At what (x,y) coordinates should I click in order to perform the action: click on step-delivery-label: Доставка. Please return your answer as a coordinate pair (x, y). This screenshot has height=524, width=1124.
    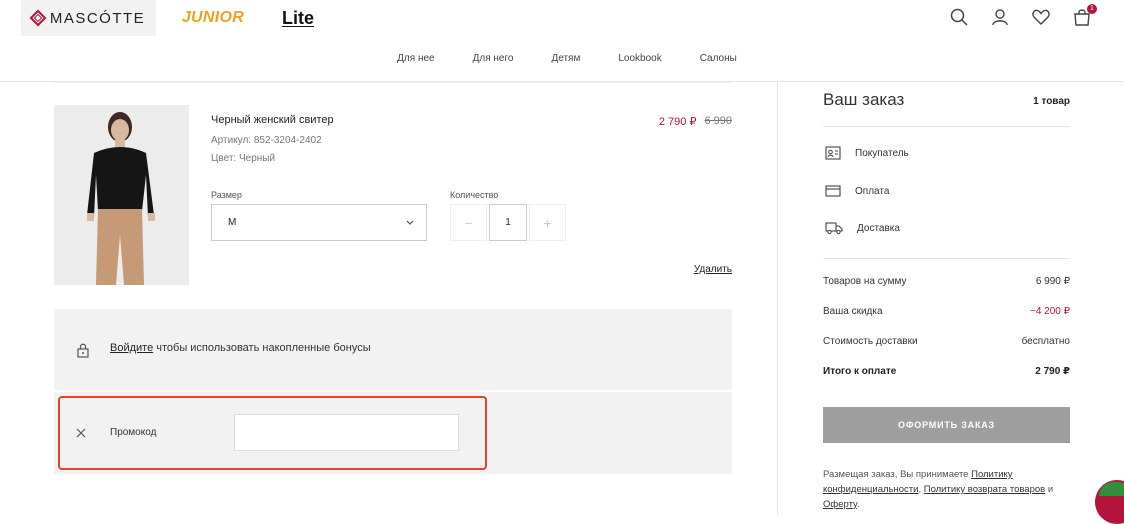
    Looking at the image, I should click on (878, 228).